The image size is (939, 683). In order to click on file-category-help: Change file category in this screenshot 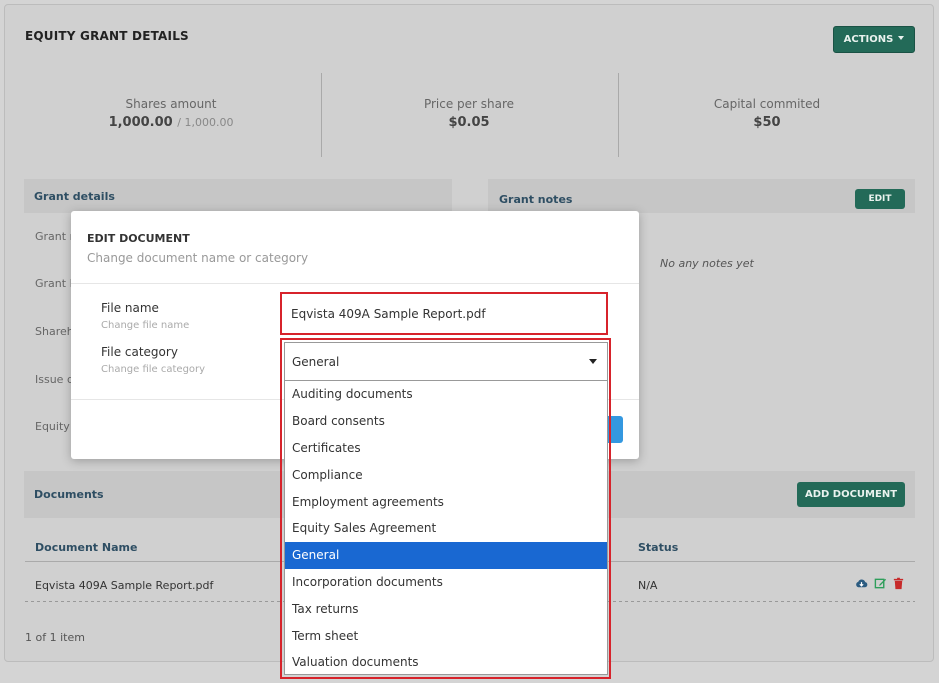, I will do `click(153, 369)`.